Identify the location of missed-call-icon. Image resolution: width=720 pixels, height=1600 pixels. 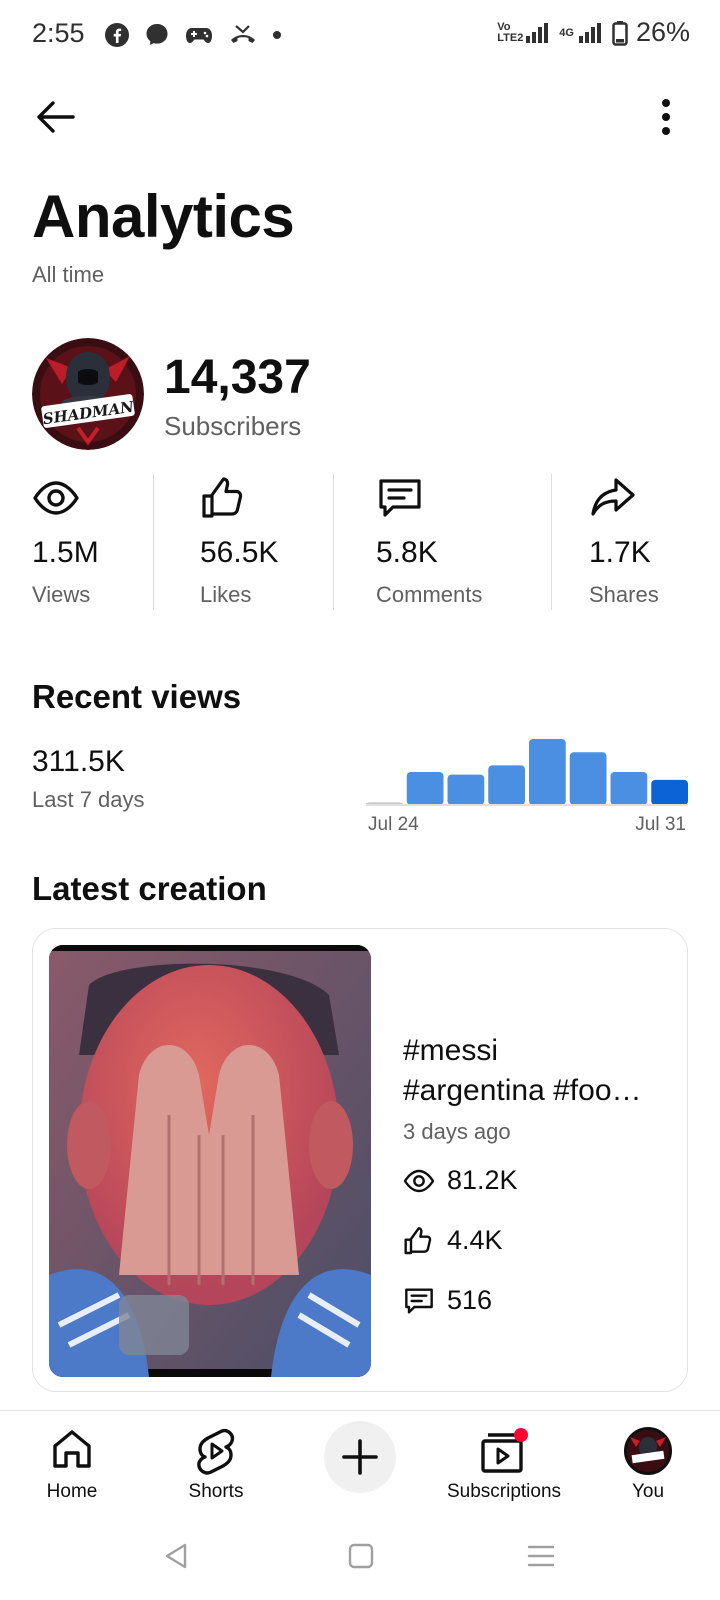
(243, 34).